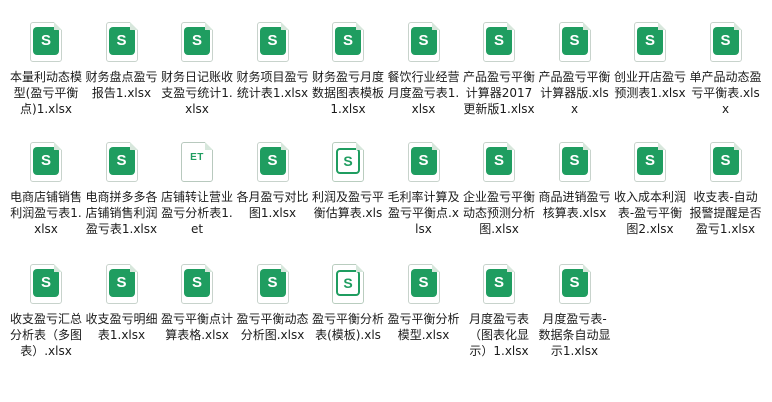 The image size is (772, 402). What do you see at coordinates (272, 85) in the screenshot?
I see `file-name: 财务项目盈亏统计表1.xlsx` at bounding box center [272, 85].